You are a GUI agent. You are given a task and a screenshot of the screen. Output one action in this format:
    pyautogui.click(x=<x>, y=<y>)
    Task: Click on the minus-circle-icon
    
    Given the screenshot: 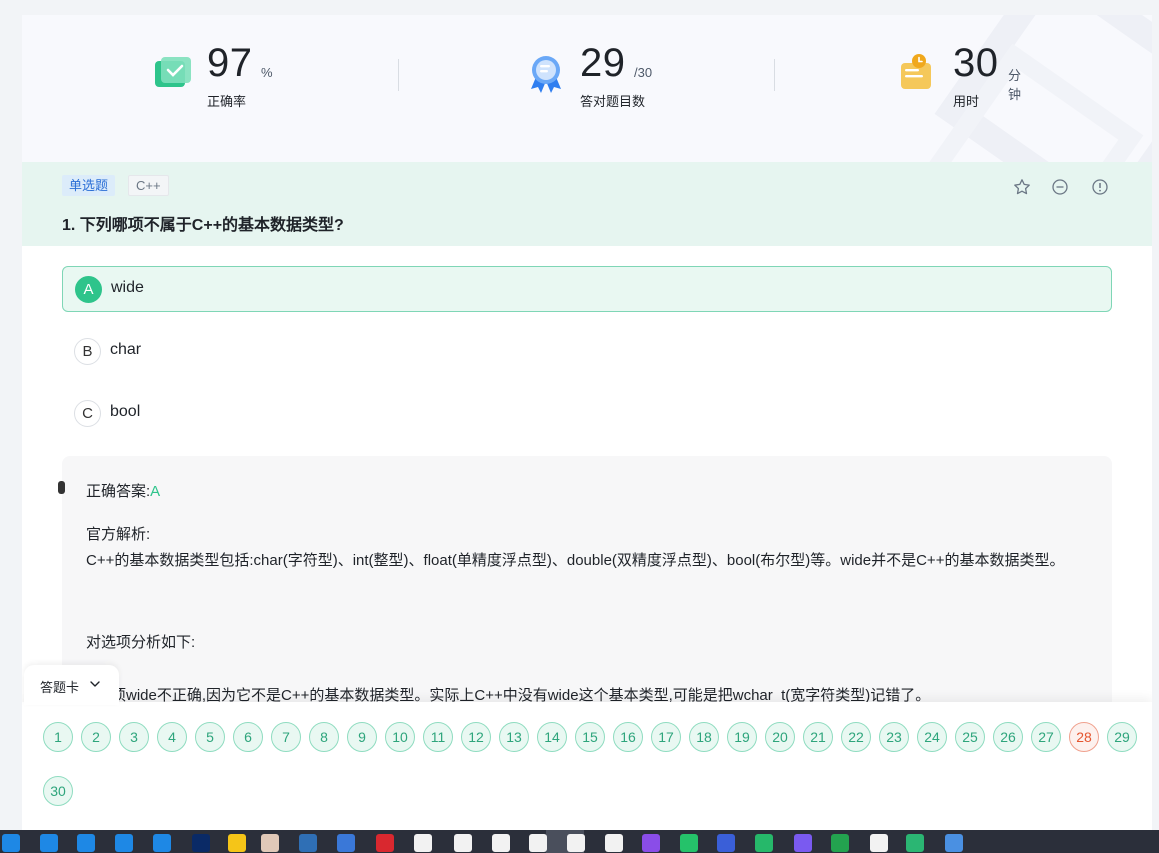 What is the action you would take?
    pyautogui.click(x=1060, y=187)
    